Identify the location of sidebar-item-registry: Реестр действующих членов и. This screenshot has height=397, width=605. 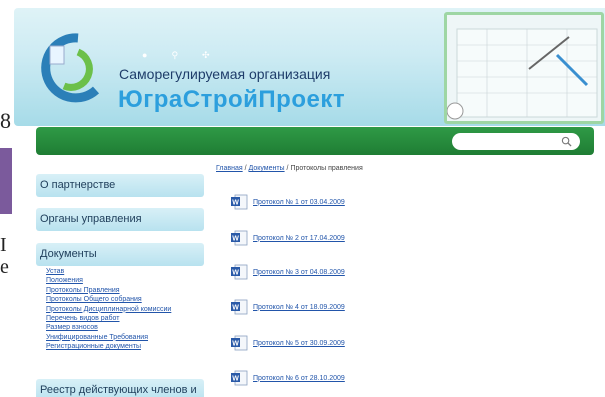
(120, 388).